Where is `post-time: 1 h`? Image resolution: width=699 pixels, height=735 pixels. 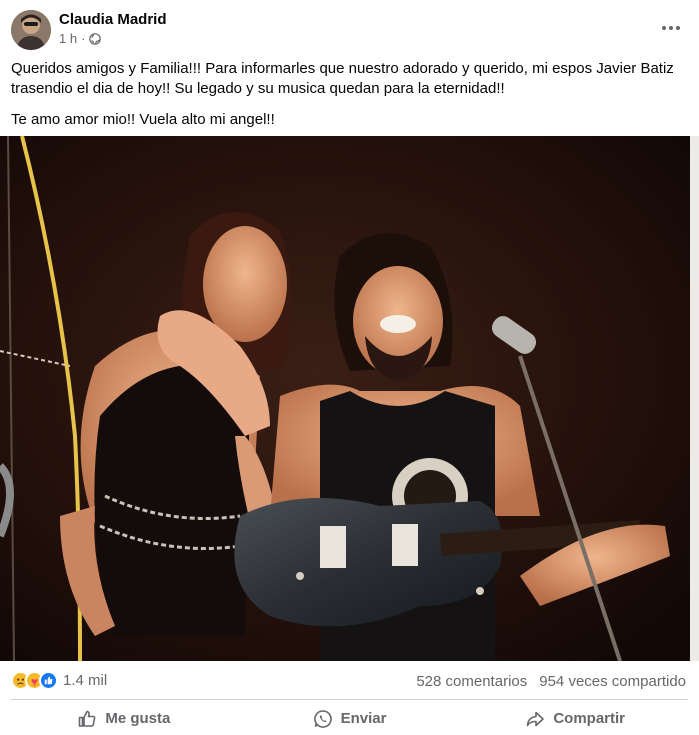
post-time: 1 h is located at coordinates (68, 38).